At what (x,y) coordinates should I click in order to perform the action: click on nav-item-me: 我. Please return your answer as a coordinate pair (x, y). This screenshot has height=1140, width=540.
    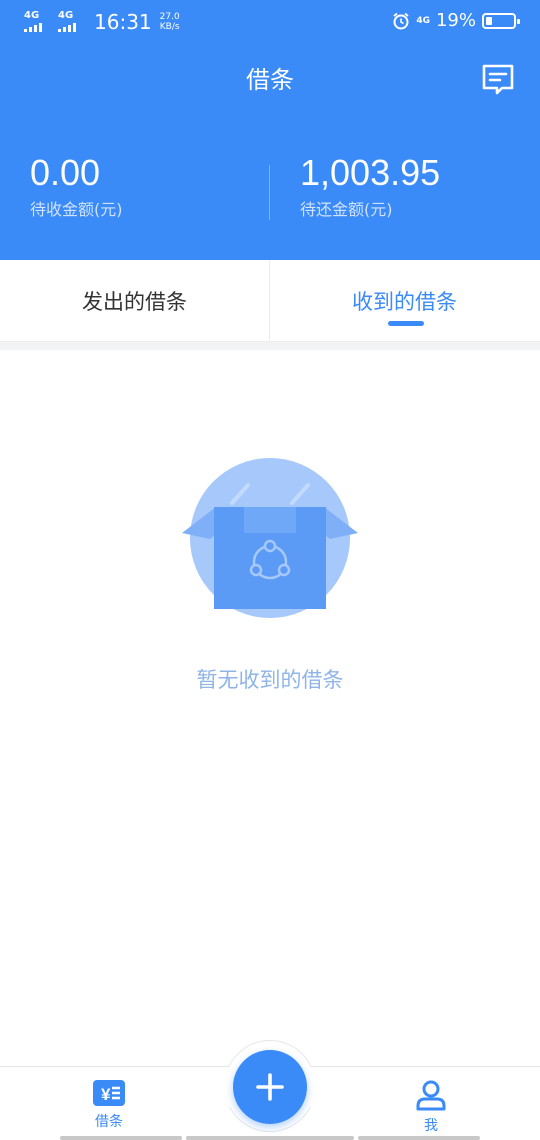
    Looking at the image, I should click on (431, 1107).